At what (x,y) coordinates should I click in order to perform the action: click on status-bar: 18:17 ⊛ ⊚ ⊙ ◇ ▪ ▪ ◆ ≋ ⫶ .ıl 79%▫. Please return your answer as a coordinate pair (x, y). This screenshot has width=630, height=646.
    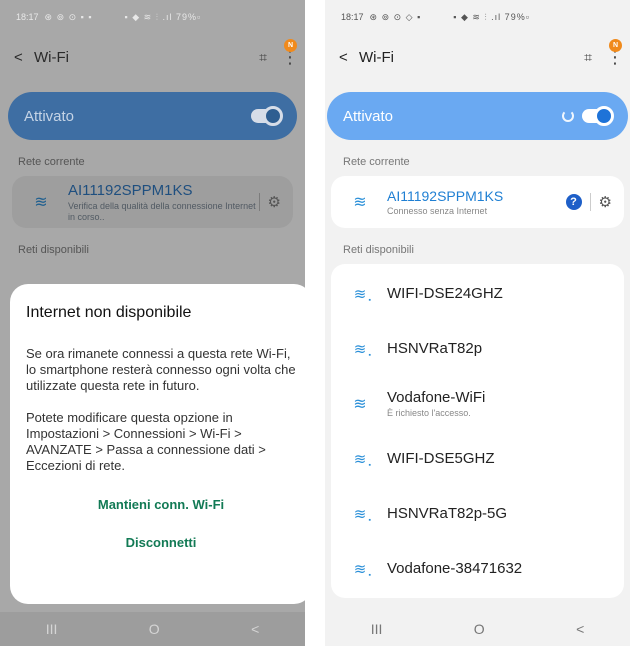
    Looking at the image, I should click on (477, 17).